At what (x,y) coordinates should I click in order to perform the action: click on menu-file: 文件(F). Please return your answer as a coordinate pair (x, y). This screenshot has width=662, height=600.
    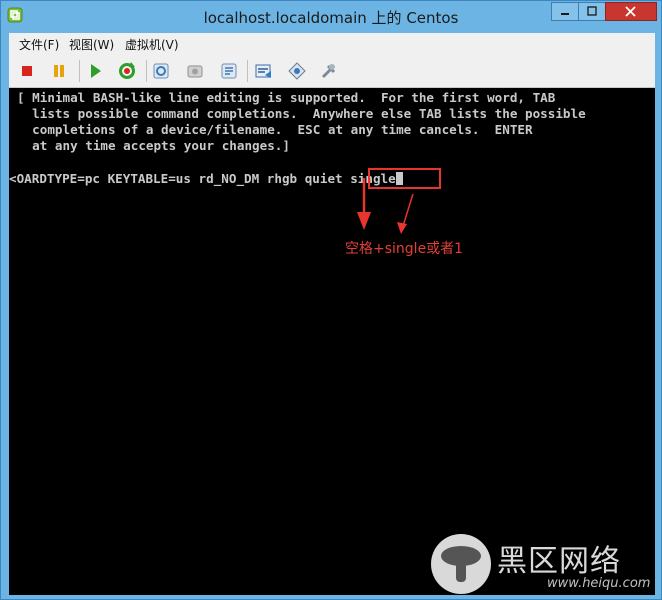
    Looking at the image, I should click on (39, 44).